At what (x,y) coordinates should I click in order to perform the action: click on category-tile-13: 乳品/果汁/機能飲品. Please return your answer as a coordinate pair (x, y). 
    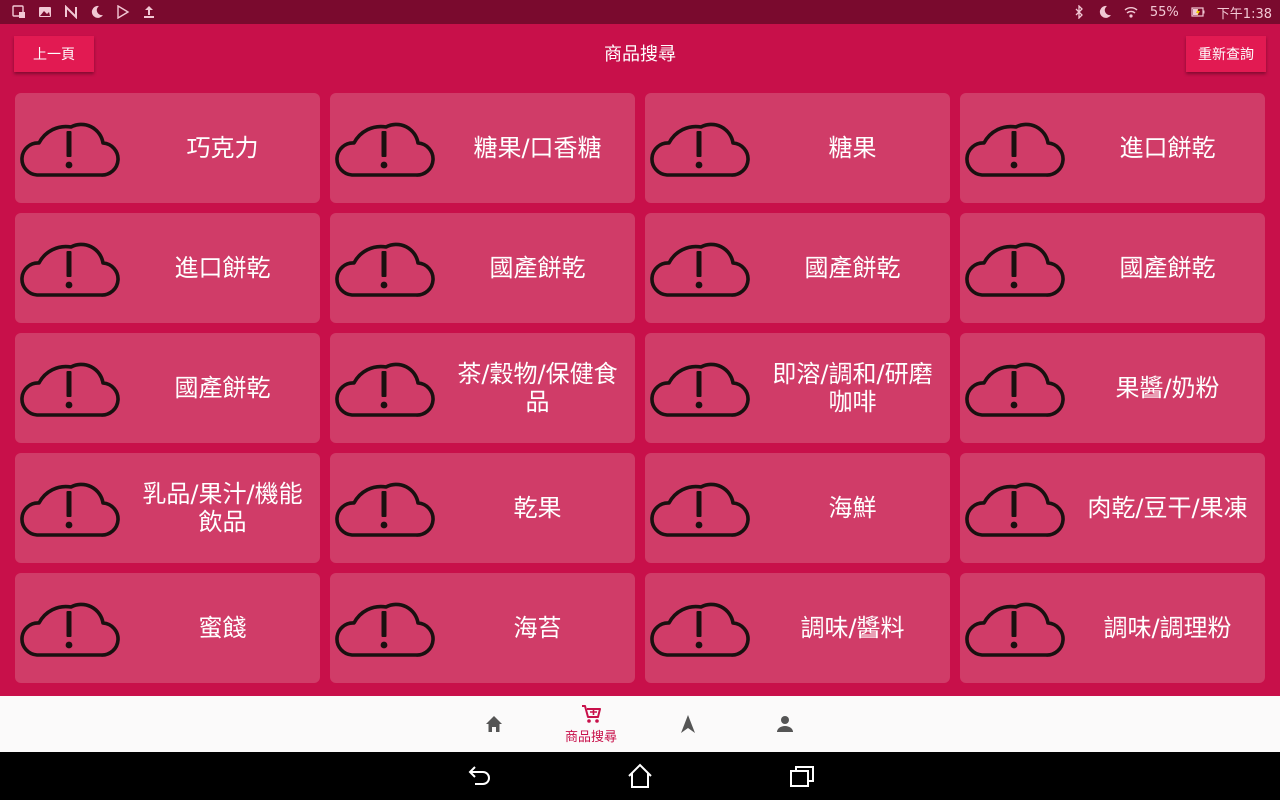
    Looking at the image, I should click on (167, 508).